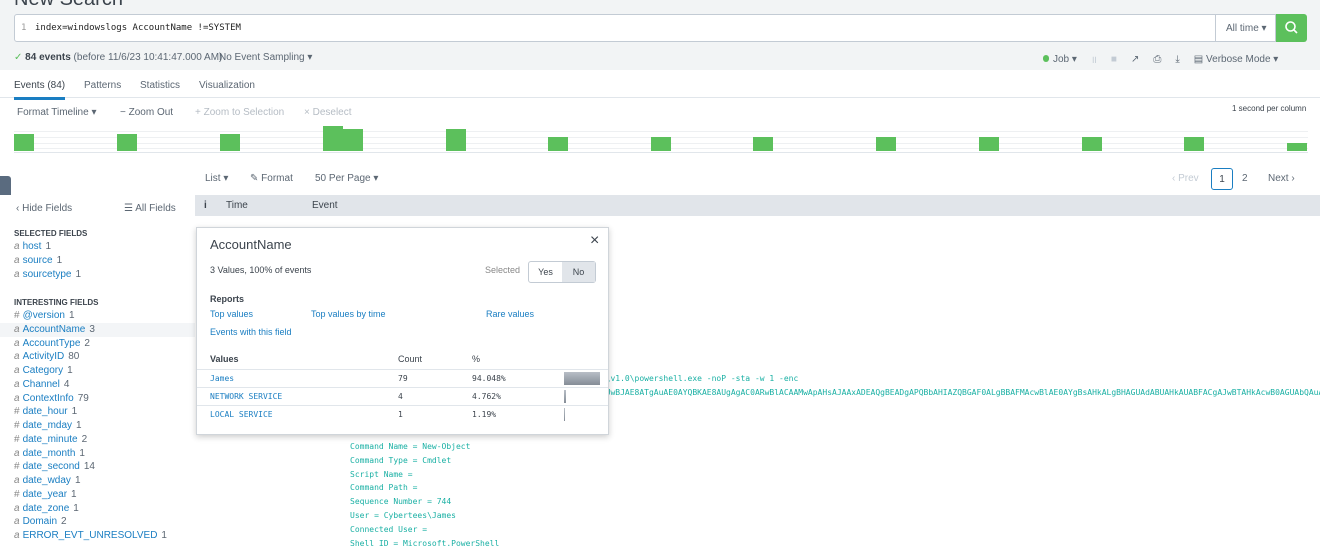  I want to click on job-menu: Job ▾, so click(1060, 59).